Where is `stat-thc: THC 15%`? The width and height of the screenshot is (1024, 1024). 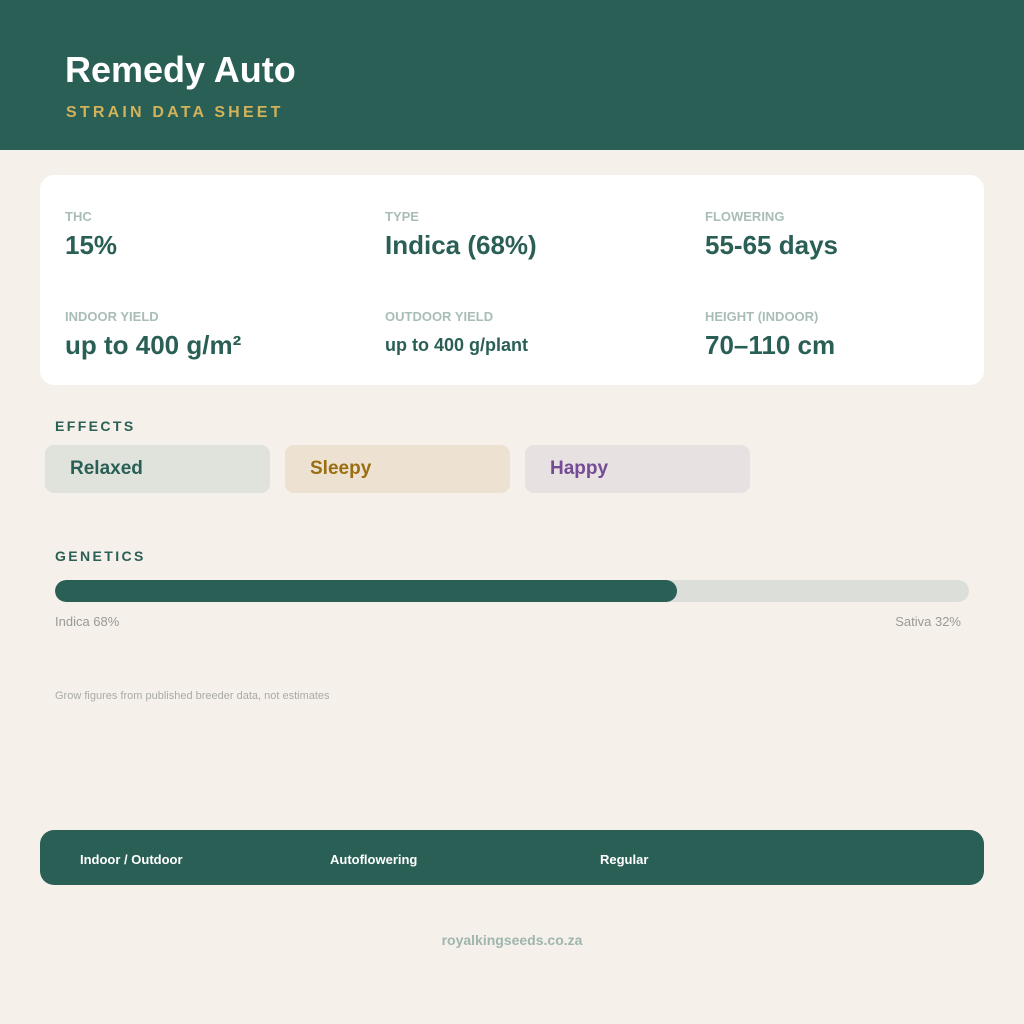
stat-thc: THC 15% is located at coordinates (91, 234).